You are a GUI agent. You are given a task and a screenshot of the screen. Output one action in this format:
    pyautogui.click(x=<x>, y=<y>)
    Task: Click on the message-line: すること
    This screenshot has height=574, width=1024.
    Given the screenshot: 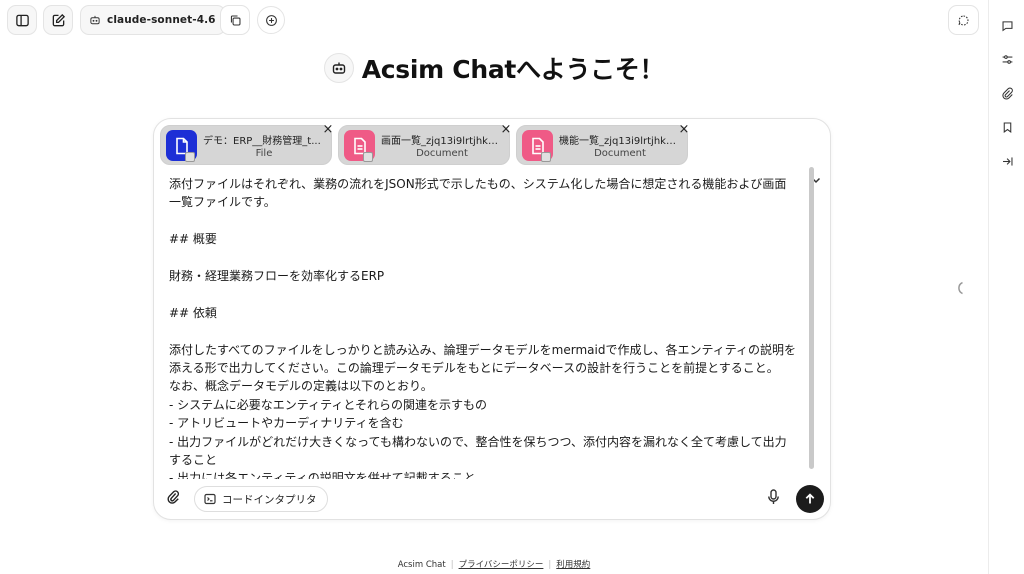 What is the action you would take?
    pyautogui.click(x=193, y=460)
    